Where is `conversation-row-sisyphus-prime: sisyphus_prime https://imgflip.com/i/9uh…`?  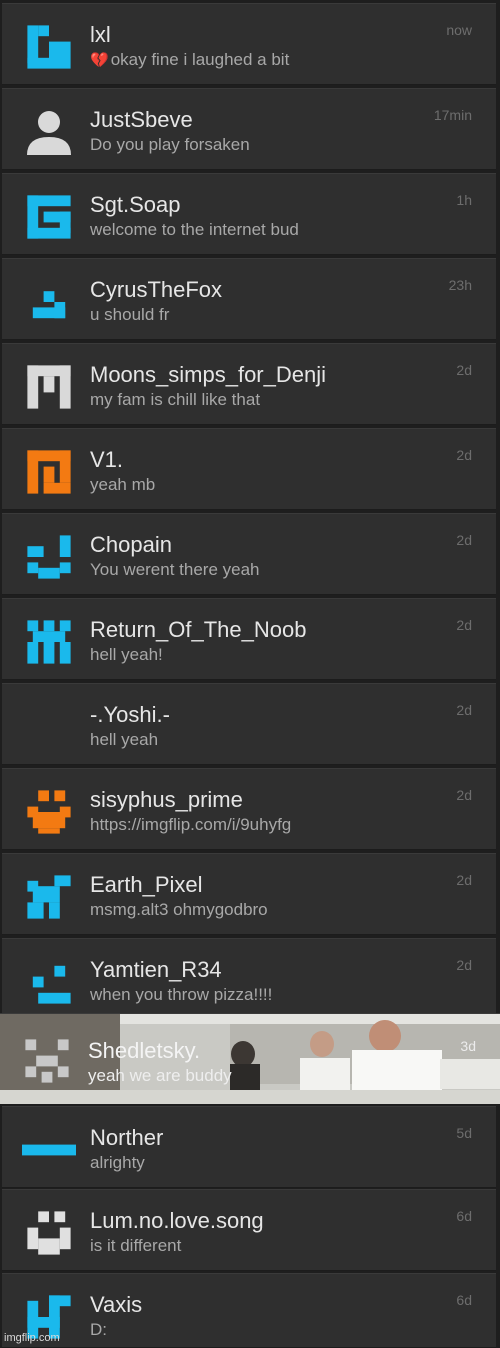
conversation-row-sisyphus-prime: sisyphus_prime https://imgflip.com/i/9uh… is located at coordinates (249, 809).